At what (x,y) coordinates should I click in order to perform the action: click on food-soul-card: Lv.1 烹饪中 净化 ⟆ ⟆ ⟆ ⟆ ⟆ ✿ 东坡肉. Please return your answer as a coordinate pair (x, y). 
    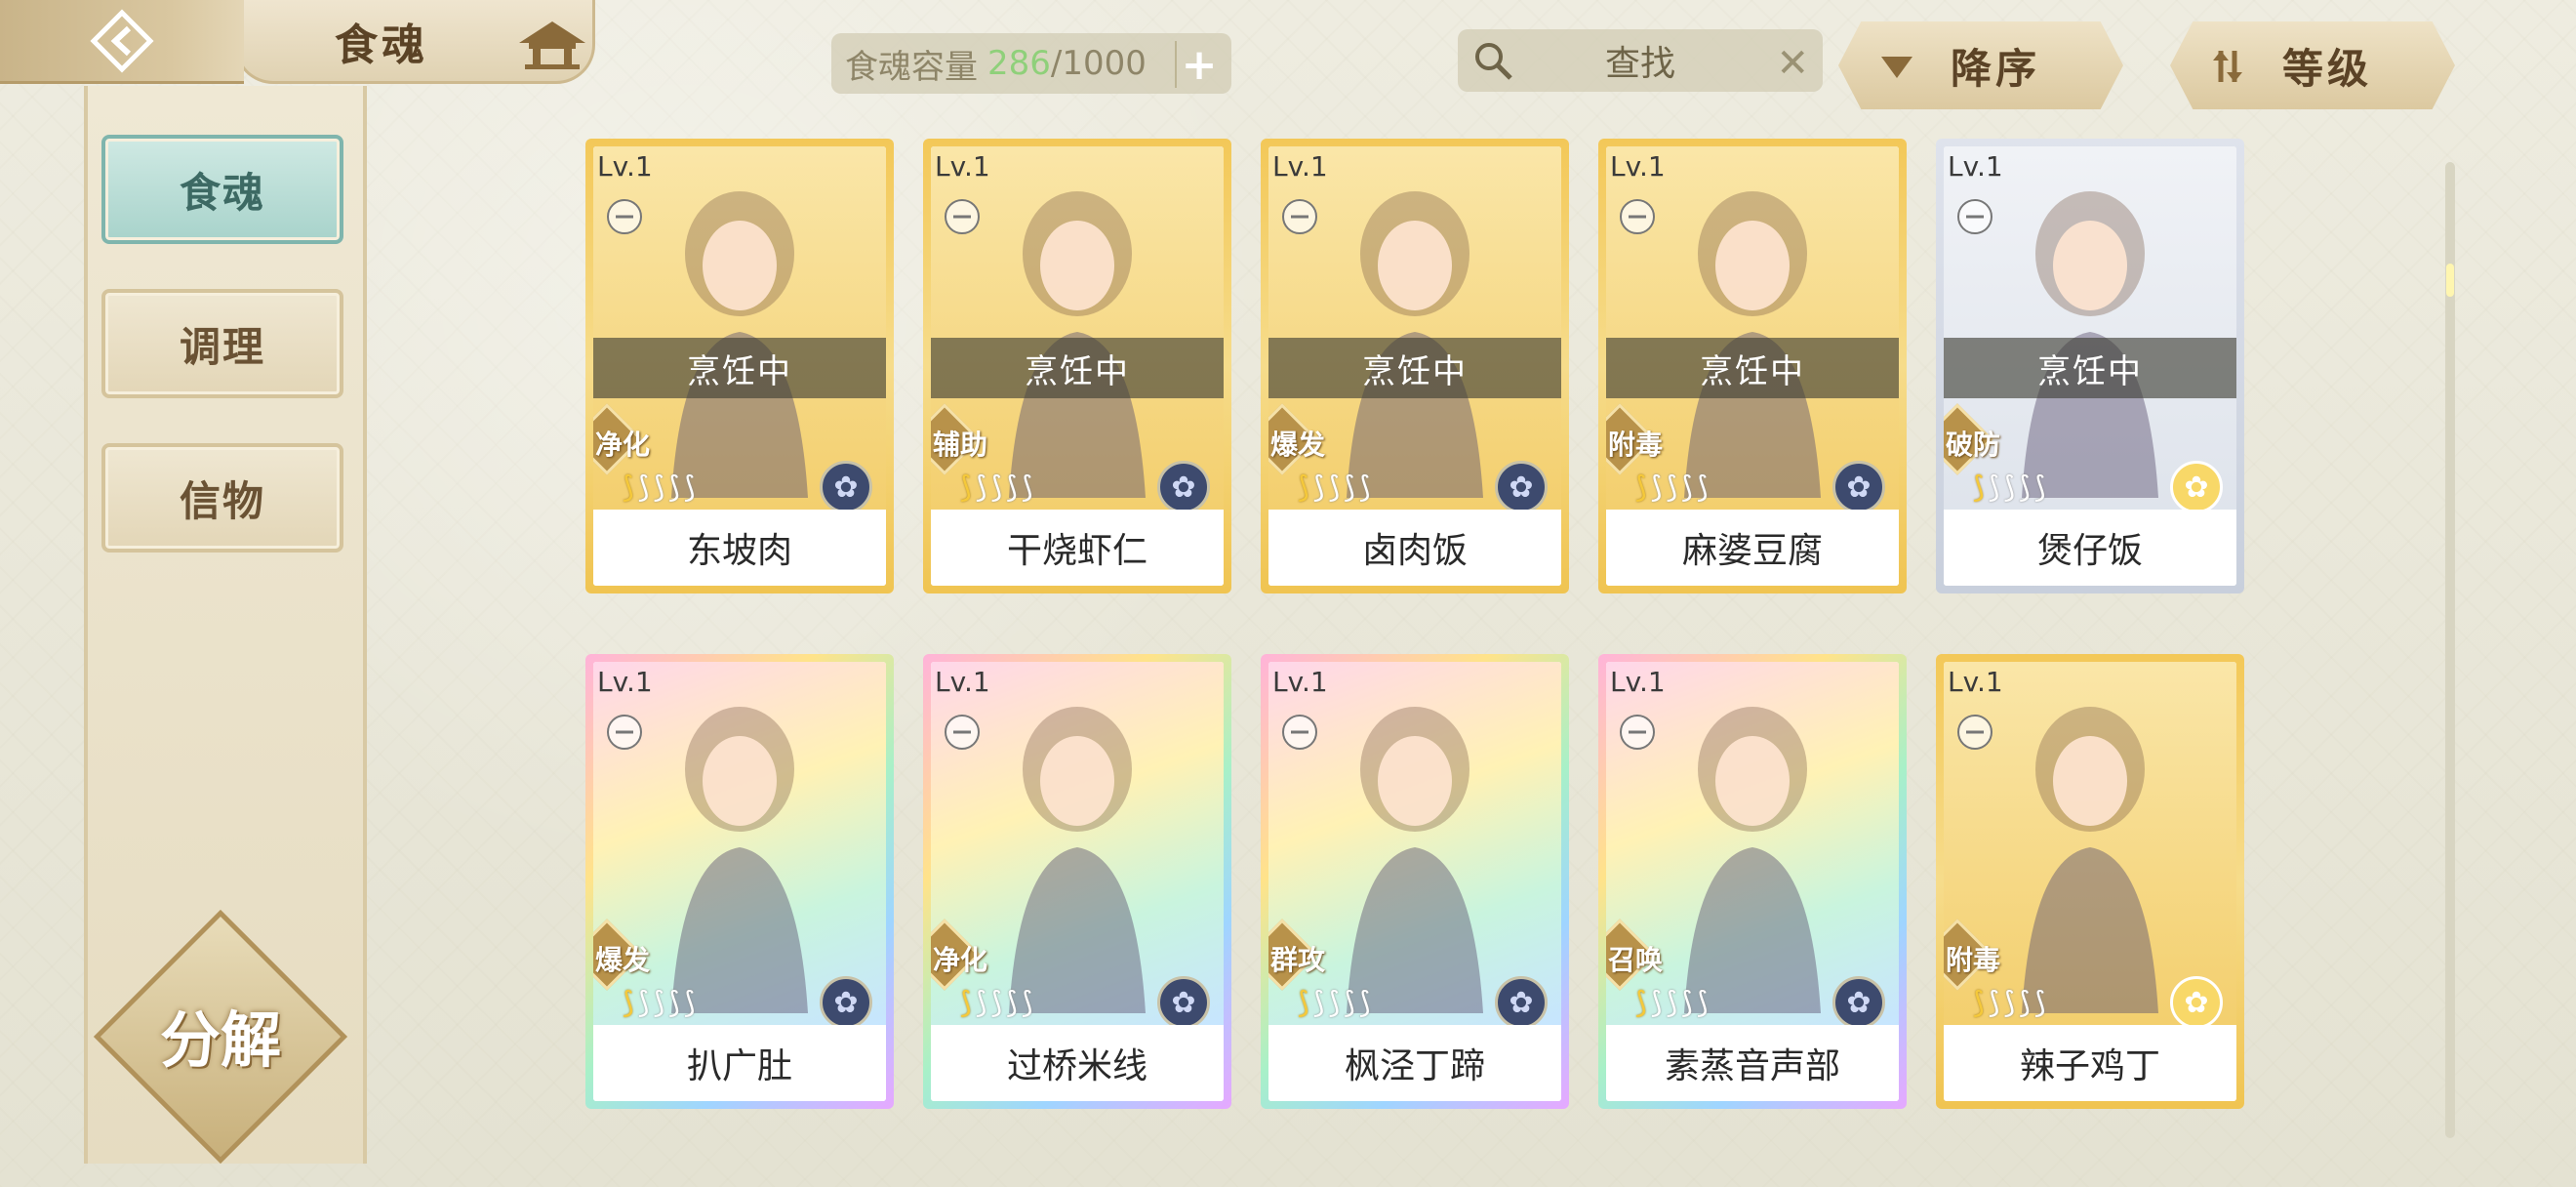
    Looking at the image, I should click on (739, 366).